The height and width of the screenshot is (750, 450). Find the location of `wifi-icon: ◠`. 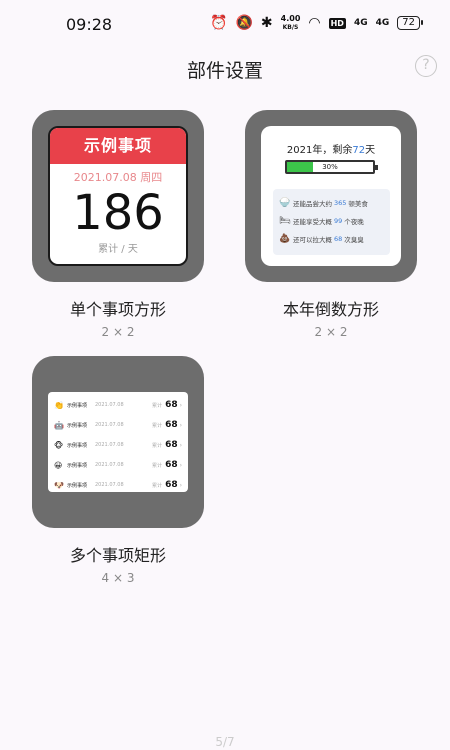

wifi-icon: ◠ is located at coordinates (314, 23).